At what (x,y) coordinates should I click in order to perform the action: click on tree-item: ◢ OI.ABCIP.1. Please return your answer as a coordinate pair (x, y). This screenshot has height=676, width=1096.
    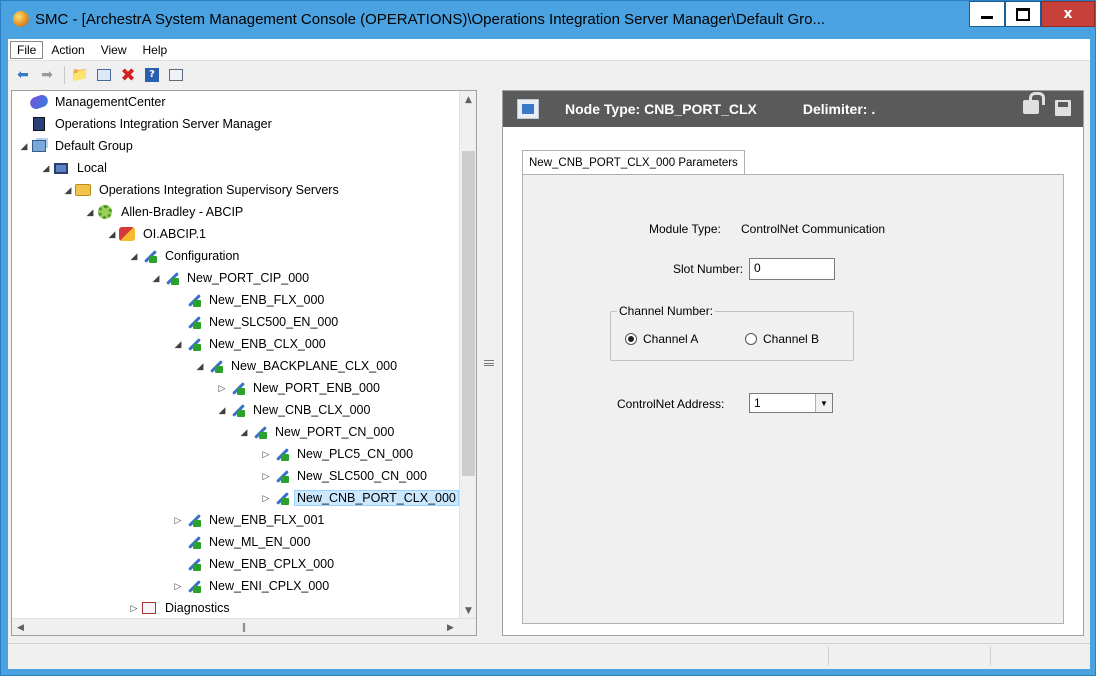
    Looking at the image, I should click on (157, 234).